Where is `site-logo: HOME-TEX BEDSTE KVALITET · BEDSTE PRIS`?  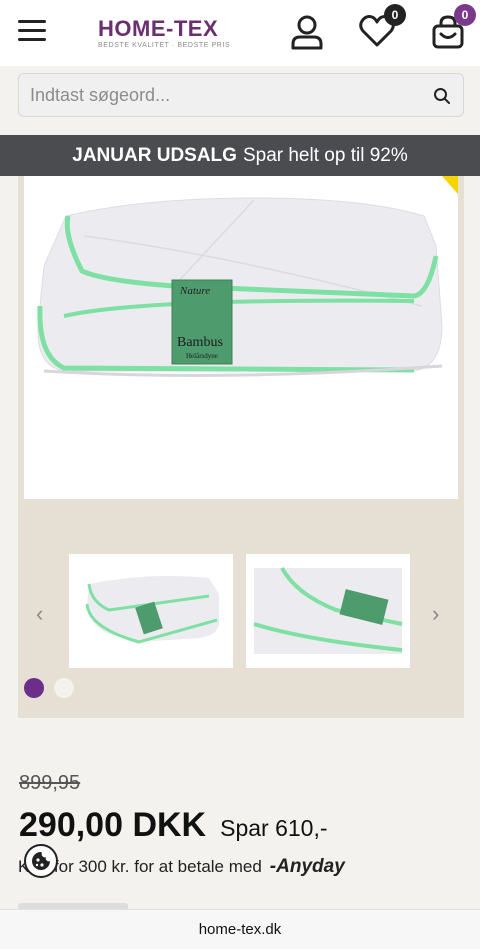 site-logo: HOME-TEX BEDSTE KVALITET · BEDSTE PRIS is located at coordinates (164, 33).